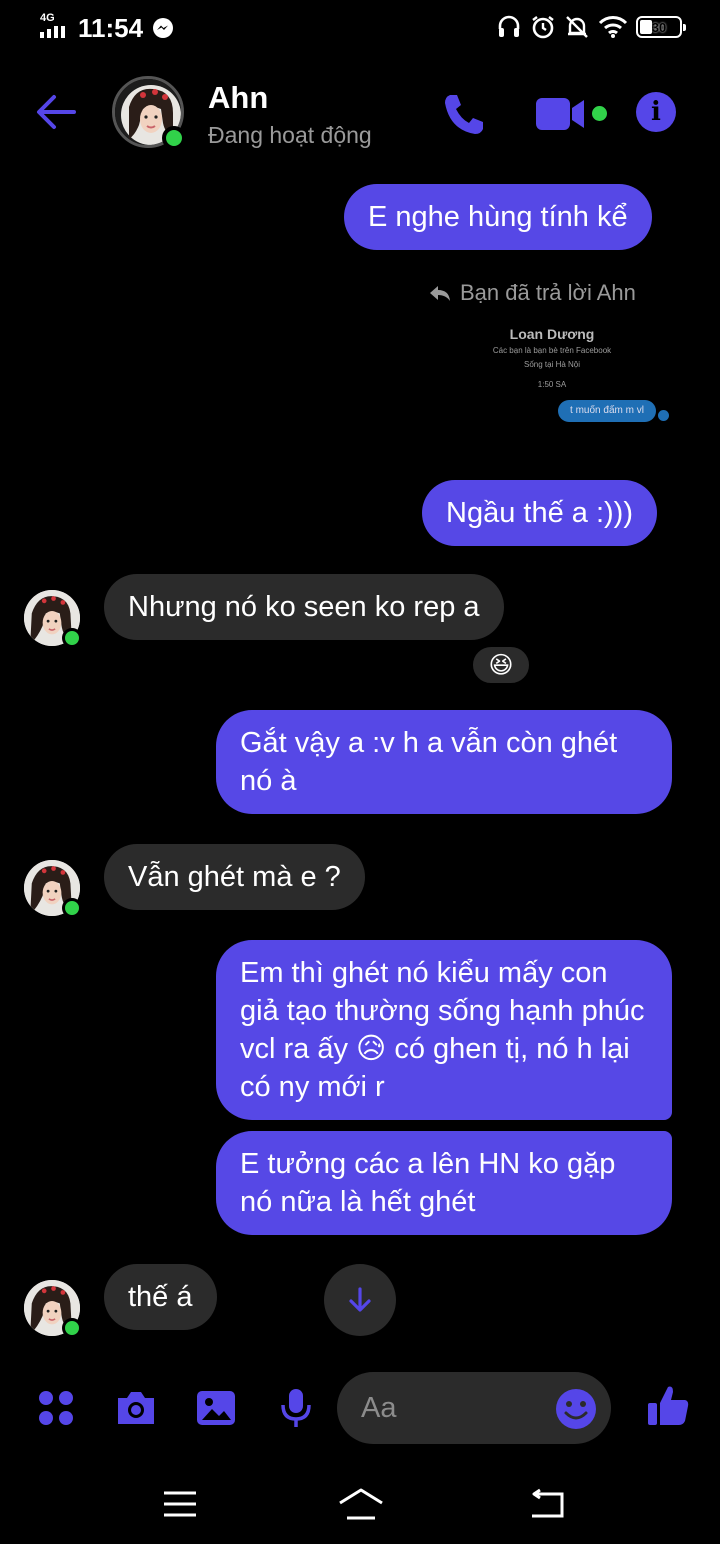 The image size is (720, 1544). I want to click on apps-icon, so click(56, 1408).